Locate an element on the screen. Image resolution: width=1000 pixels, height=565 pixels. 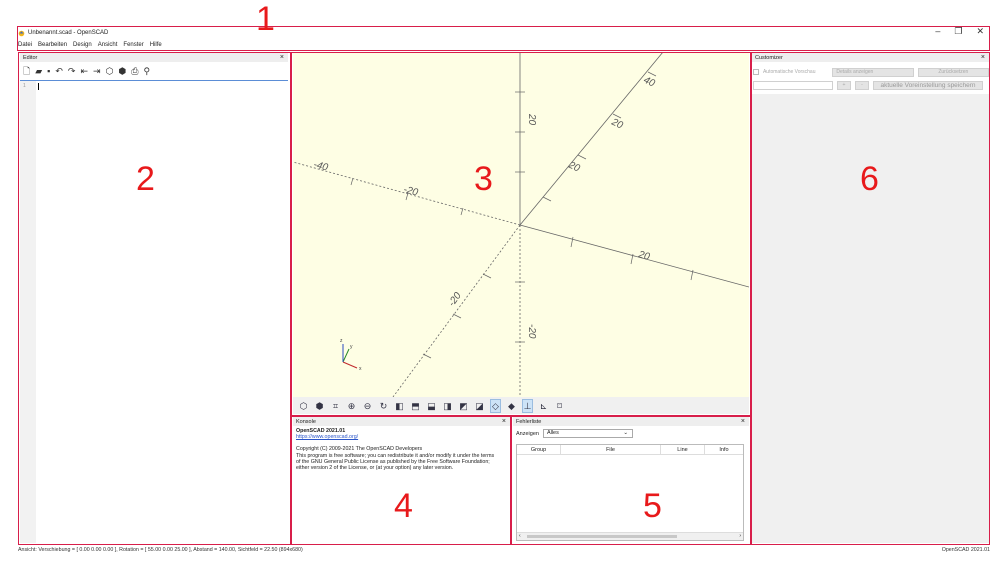
annotation-number-4: 4 is located at coordinates (403, 506).